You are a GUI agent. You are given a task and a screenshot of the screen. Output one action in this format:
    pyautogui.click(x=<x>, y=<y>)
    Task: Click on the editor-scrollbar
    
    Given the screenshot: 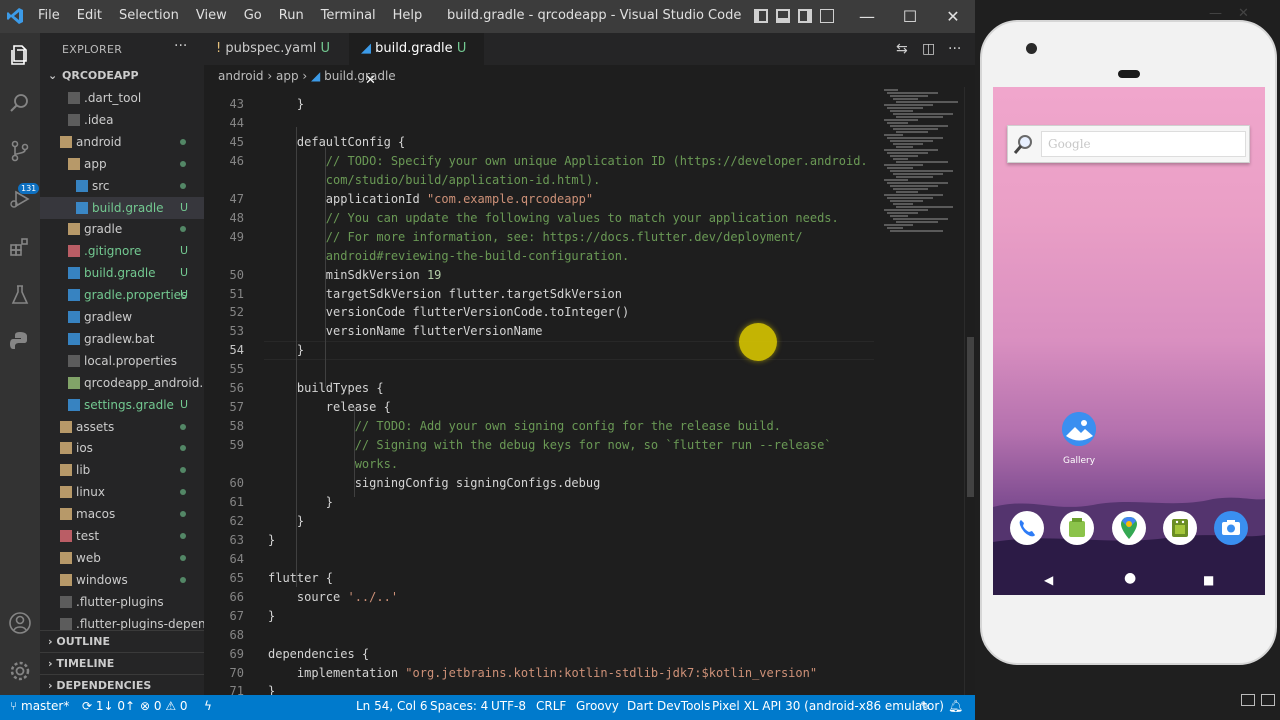 What is the action you would take?
    pyautogui.click(x=969, y=391)
    